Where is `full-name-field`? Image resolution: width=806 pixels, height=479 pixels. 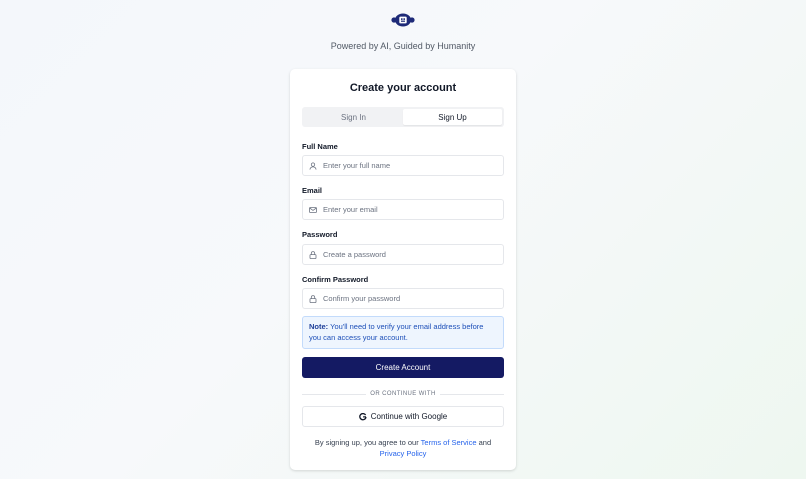 full-name-field is located at coordinates (403, 165).